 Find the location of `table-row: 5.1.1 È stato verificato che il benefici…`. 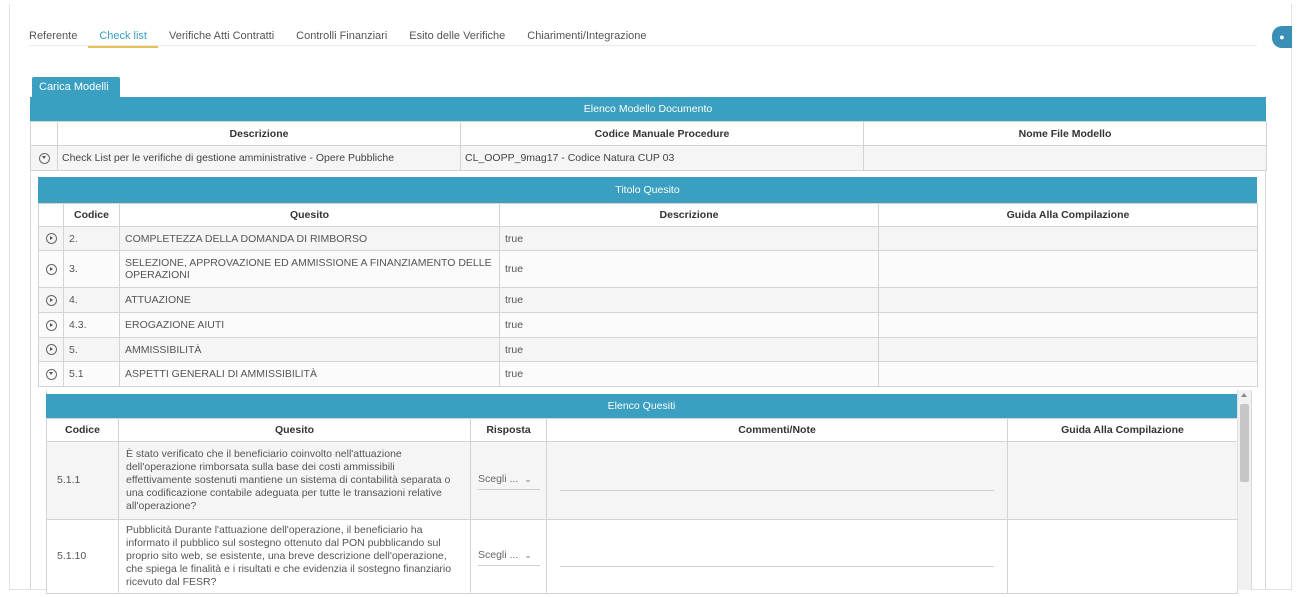

table-row: 5.1.1 È stato verificato che il benefici… is located at coordinates (642, 480).